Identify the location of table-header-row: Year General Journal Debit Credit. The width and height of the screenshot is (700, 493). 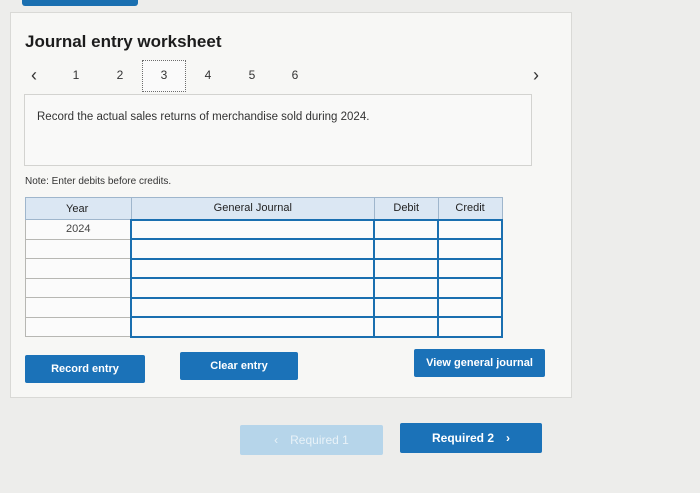
(264, 208).